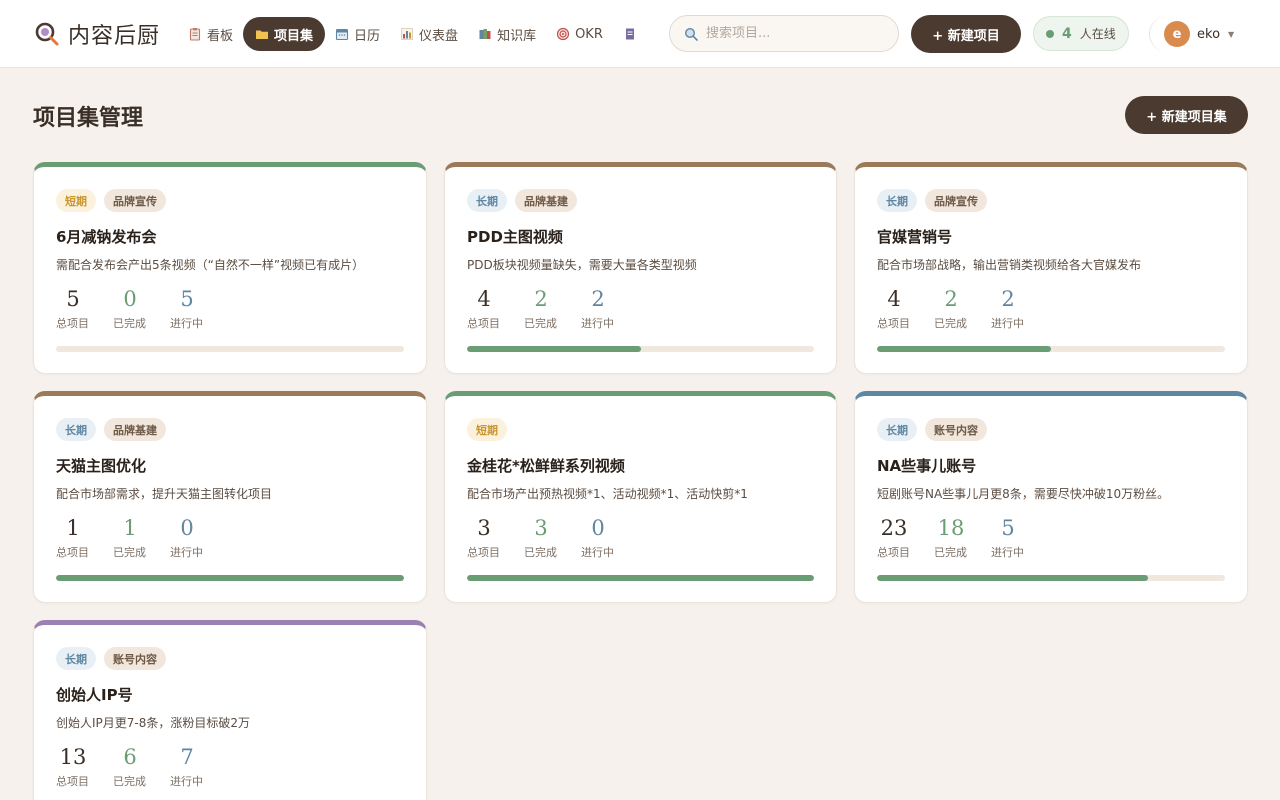 This screenshot has width=1280, height=800. I want to click on main-nav: 看板 项目集 日历 仪表盘 知识库 OKR, so click(423, 34).